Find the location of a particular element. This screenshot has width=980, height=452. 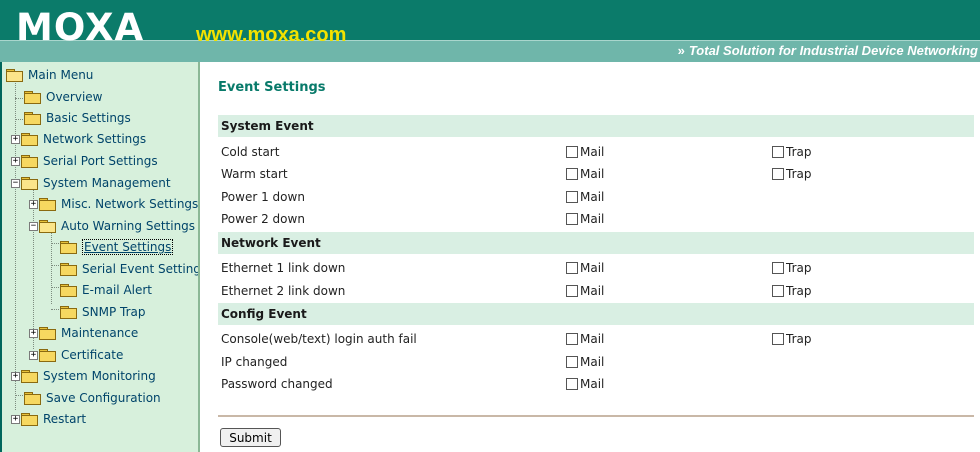

form-divider is located at coordinates (596, 416).